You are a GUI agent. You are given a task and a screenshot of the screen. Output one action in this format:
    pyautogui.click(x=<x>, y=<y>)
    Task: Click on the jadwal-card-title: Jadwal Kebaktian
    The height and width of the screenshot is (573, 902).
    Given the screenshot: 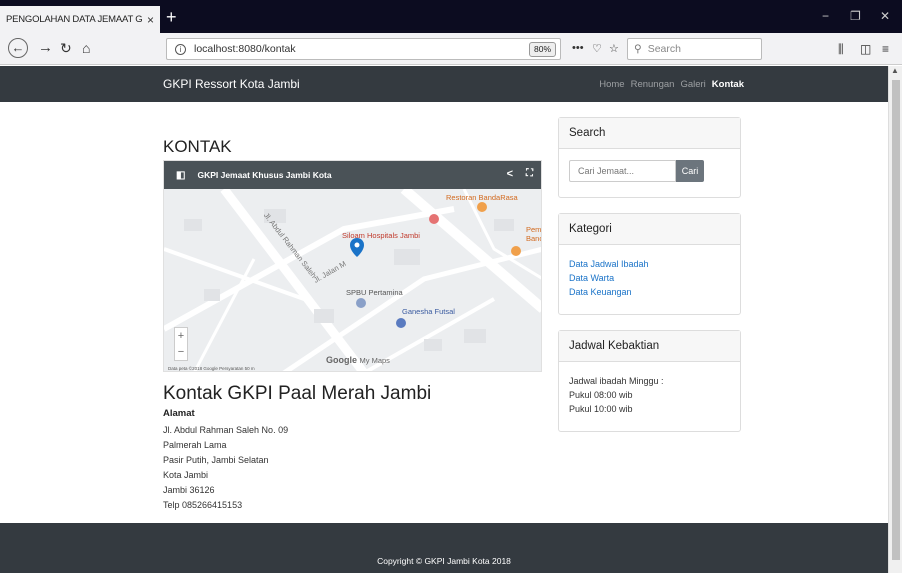 What is the action you would take?
    pyautogui.click(x=649, y=346)
    